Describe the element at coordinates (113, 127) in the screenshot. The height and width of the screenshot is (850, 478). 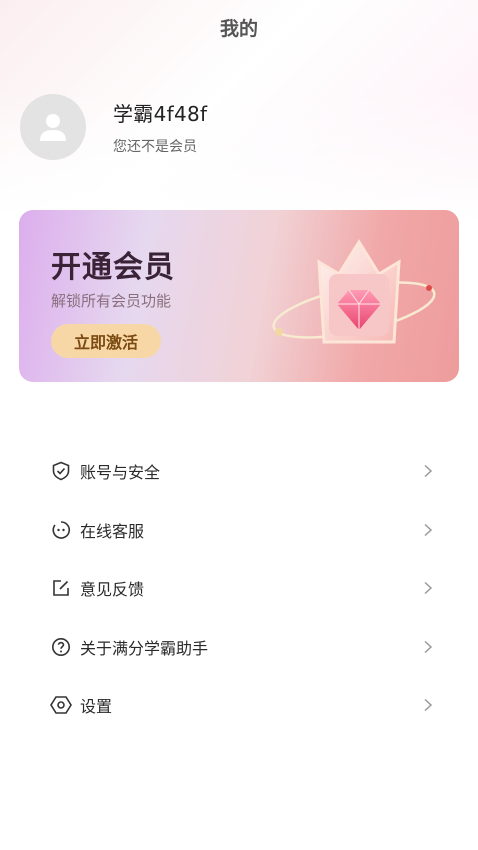
I see `profile-section: 学霸4f48f 您还不是会员` at that location.